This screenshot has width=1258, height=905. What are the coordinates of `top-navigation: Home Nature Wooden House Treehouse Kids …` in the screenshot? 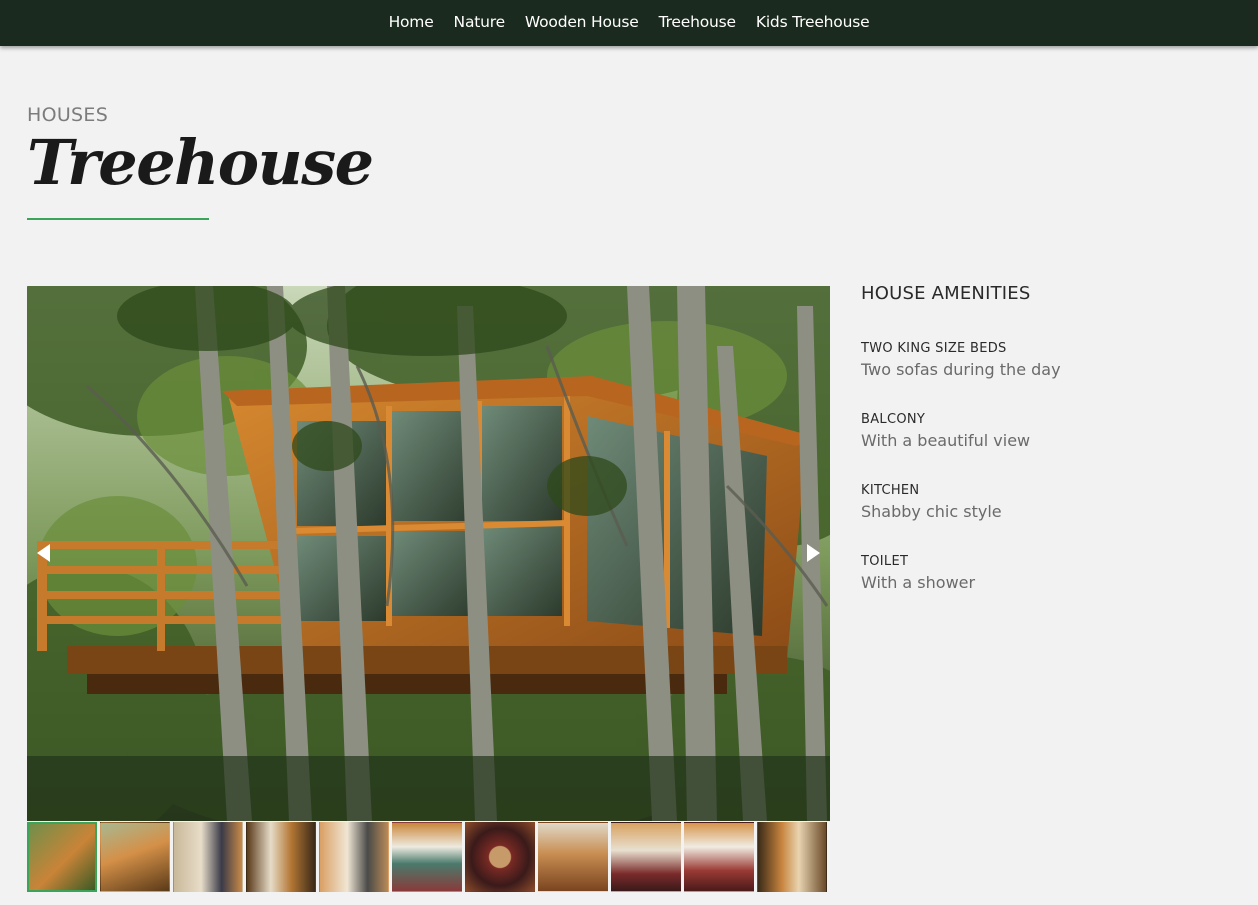 It's located at (629, 23).